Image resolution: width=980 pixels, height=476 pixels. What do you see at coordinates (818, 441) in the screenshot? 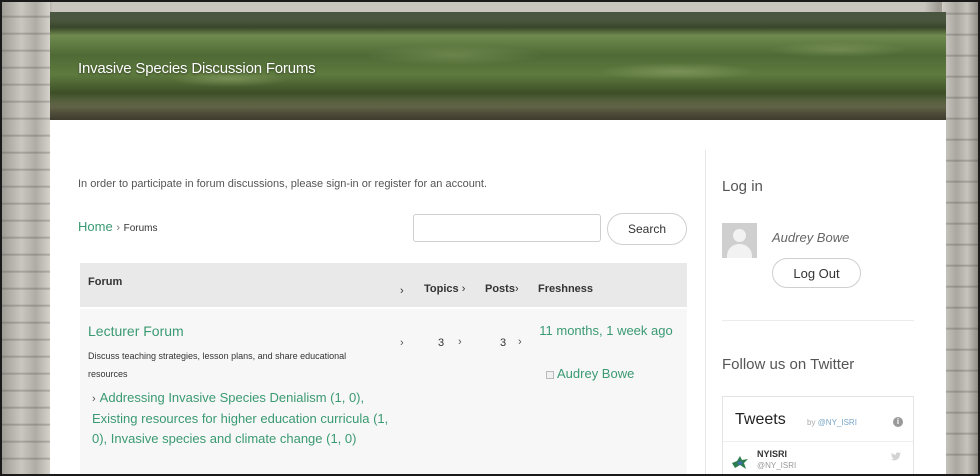
I see `tweet-divider` at bounding box center [818, 441].